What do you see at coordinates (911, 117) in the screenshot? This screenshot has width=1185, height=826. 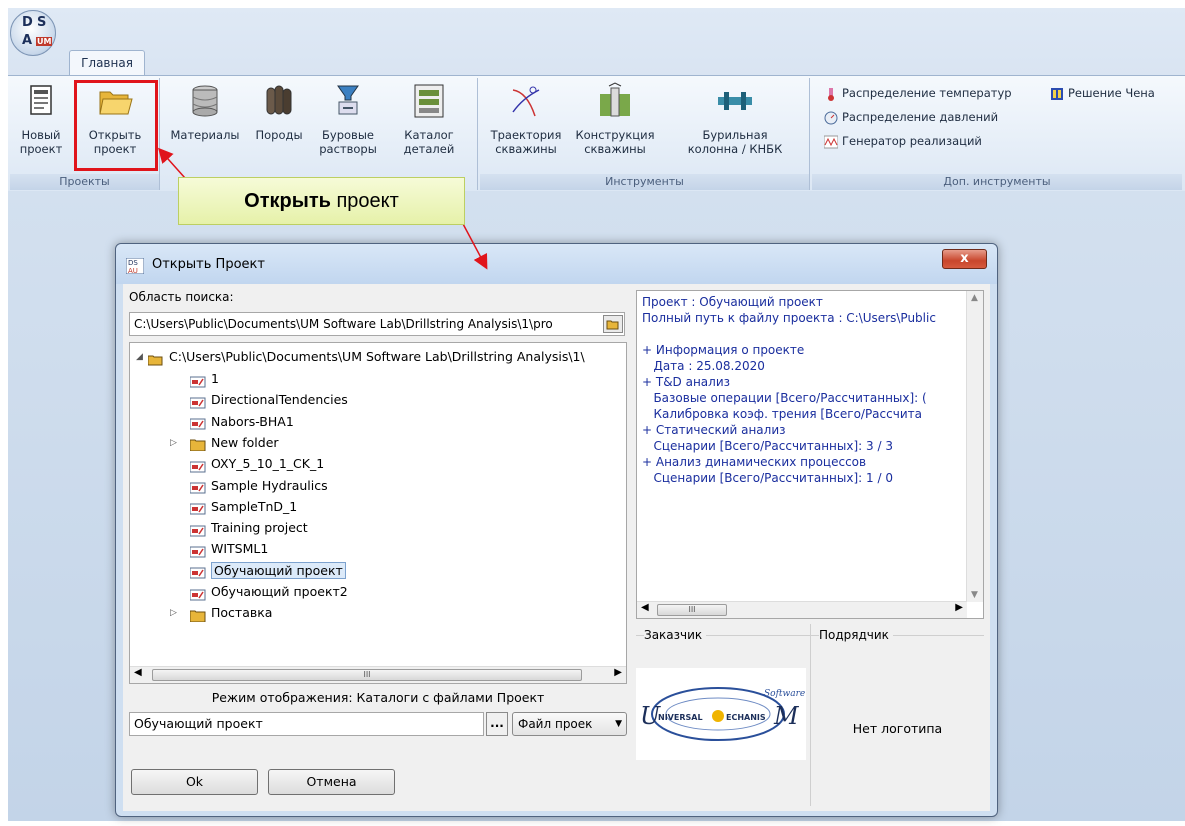 I see `pressure-distribution-button: Распределение давлений` at bounding box center [911, 117].